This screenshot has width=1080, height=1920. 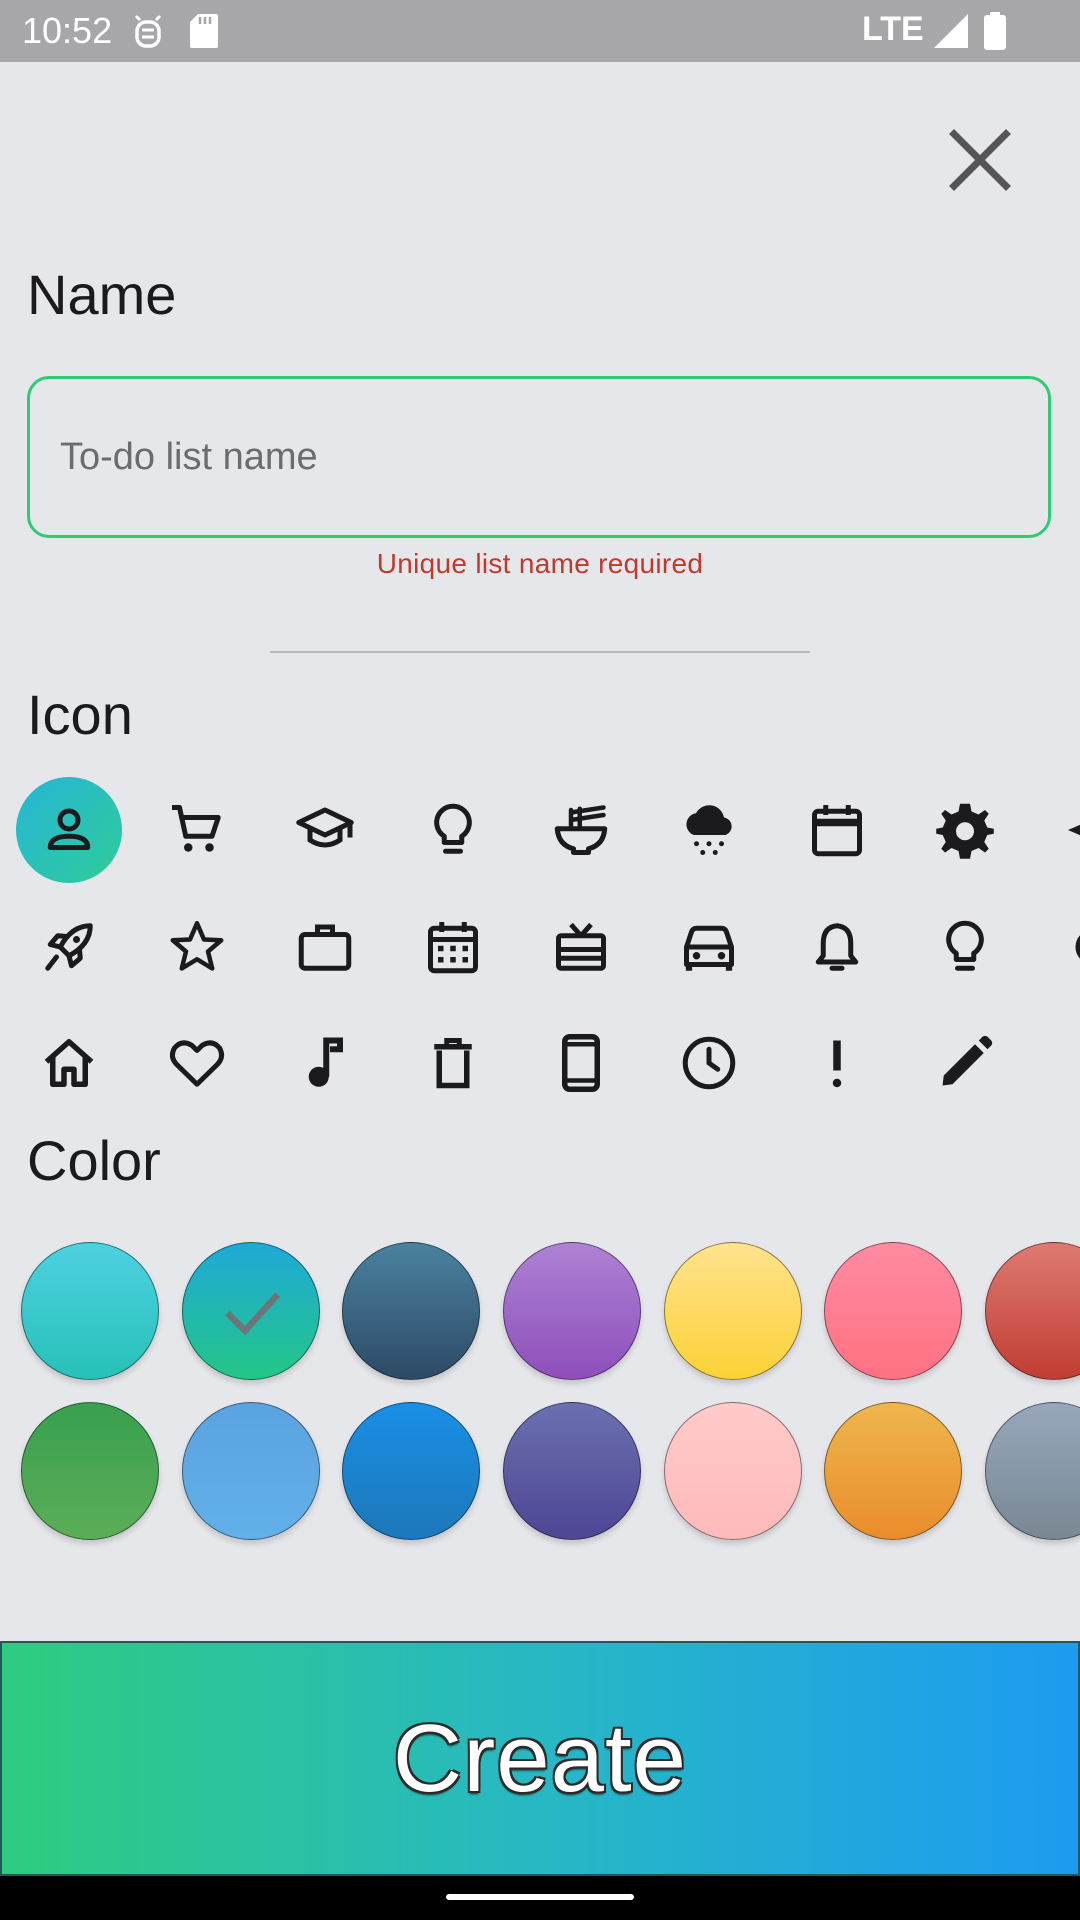 I want to click on ramen-bowl-icon, so click(x=581, y=830).